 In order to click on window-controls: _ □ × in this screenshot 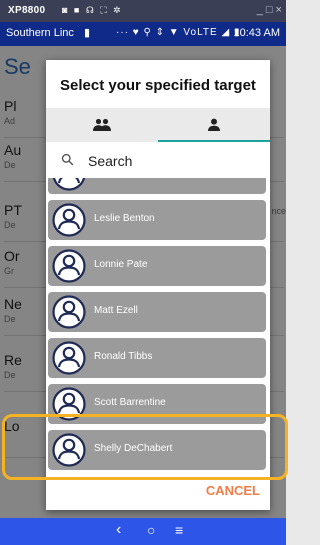, I will do `click(269, 10)`.